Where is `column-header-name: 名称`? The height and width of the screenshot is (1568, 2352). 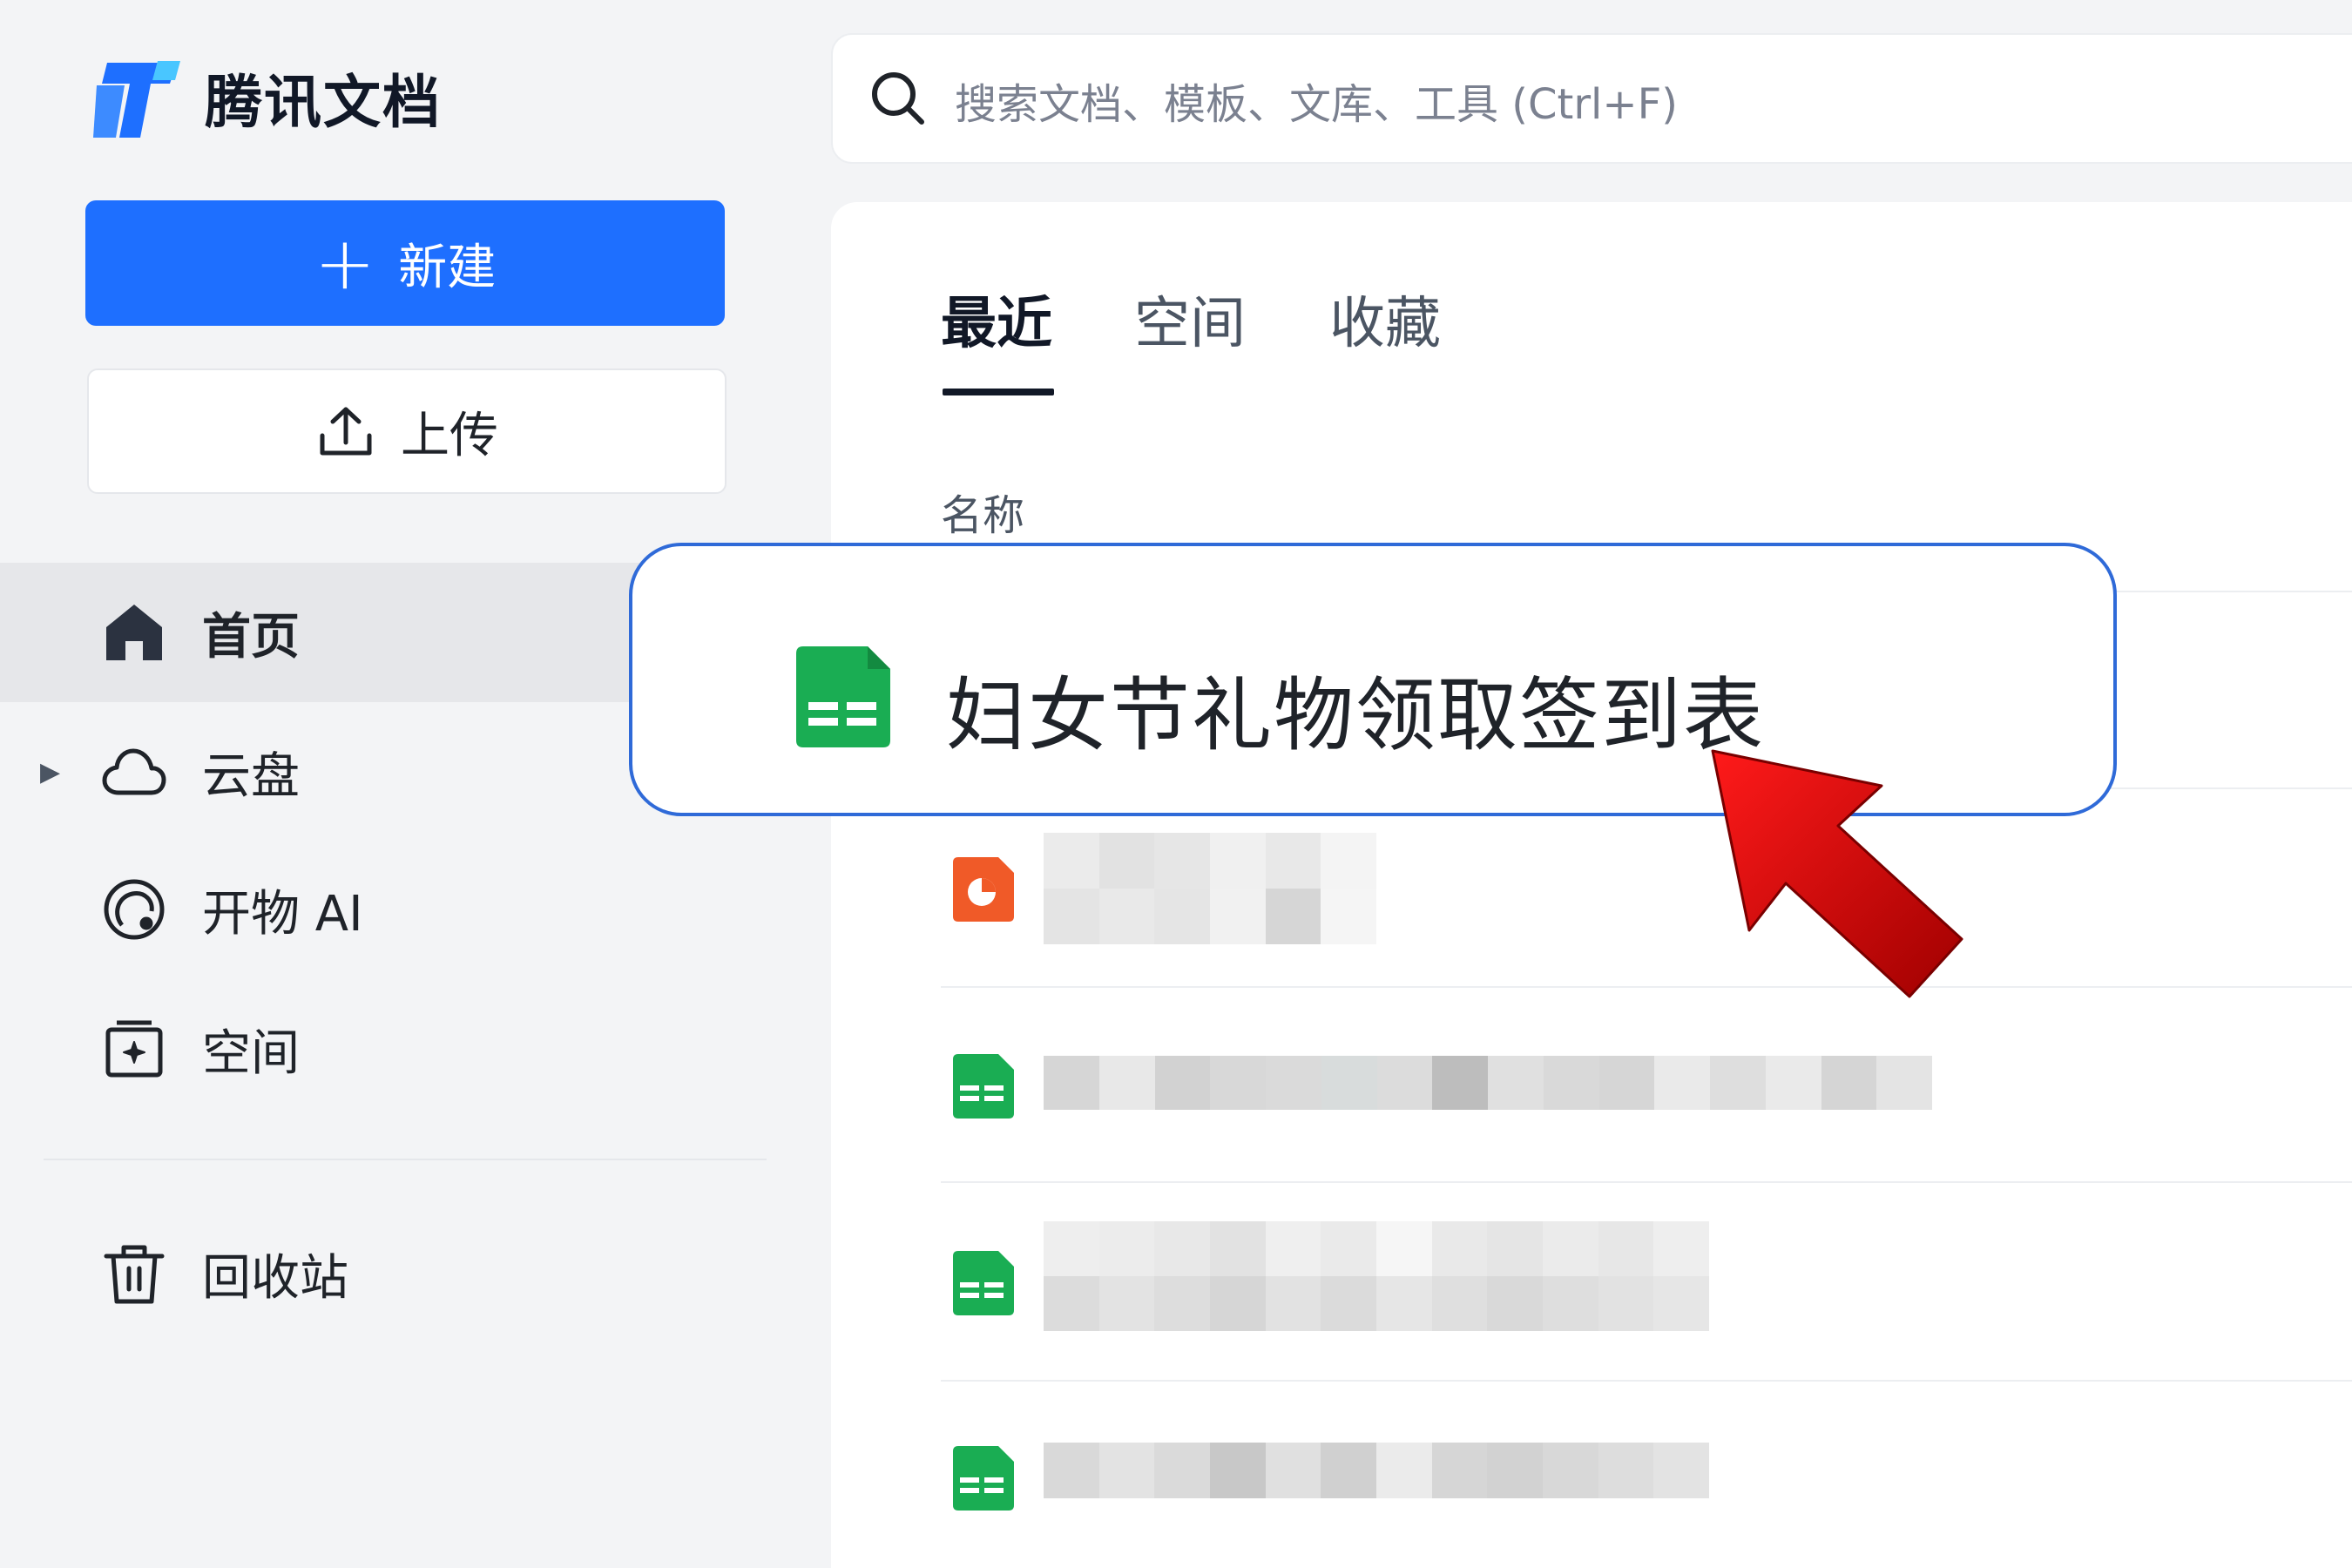
column-header-name: 名称 is located at coordinates (983, 515).